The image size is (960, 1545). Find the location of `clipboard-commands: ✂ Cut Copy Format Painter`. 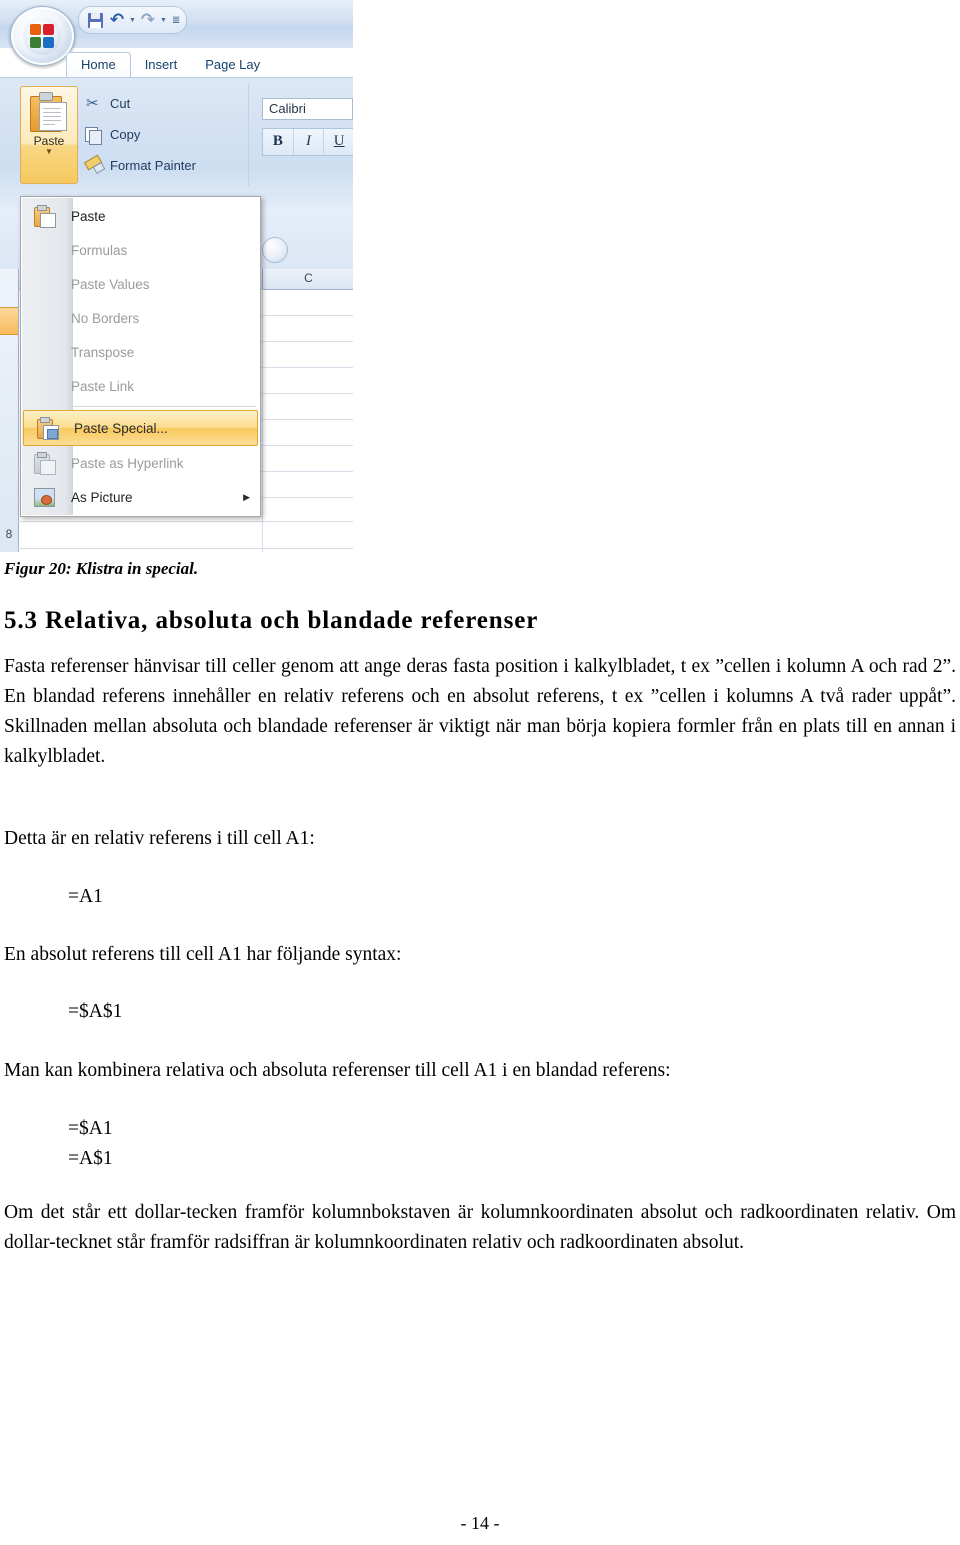

clipboard-commands: ✂ Cut Copy Format Painter is located at coordinates (139, 134).